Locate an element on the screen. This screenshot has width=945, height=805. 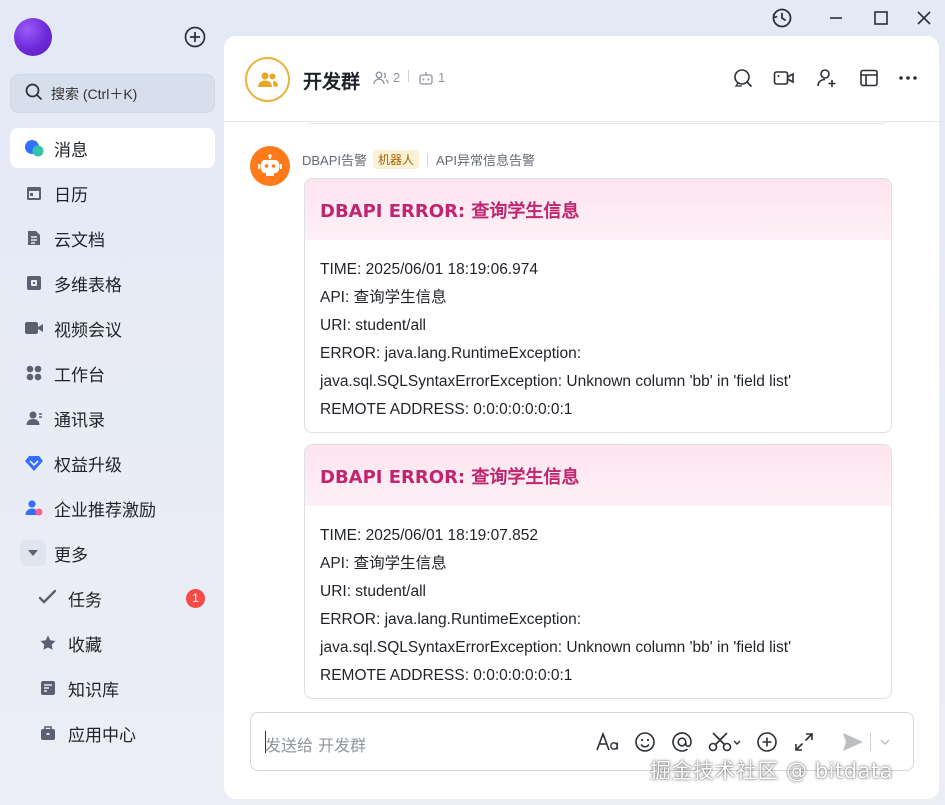
star-icon is located at coordinates (48, 643).